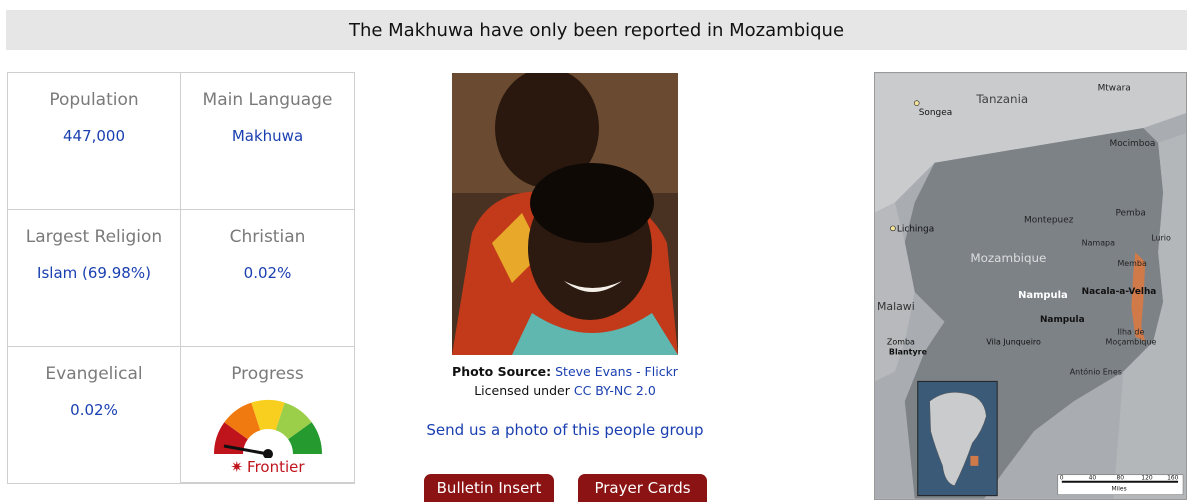 The height and width of the screenshot is (502, 1187). I want to click on progress-status-text: Frontier, so click(276, 467).